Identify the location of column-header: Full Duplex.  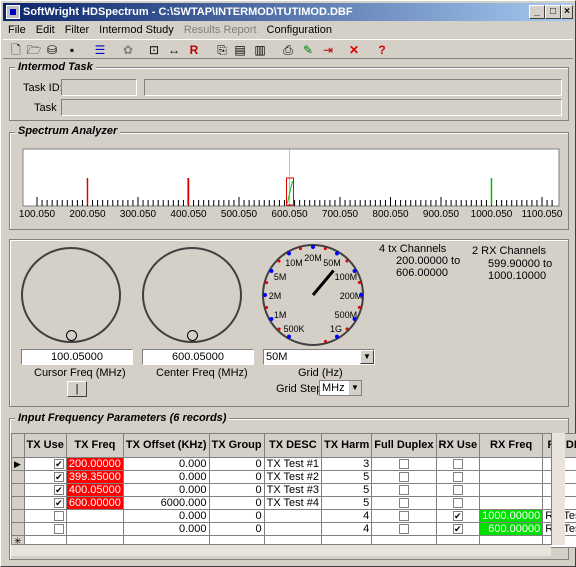
(404, 445).